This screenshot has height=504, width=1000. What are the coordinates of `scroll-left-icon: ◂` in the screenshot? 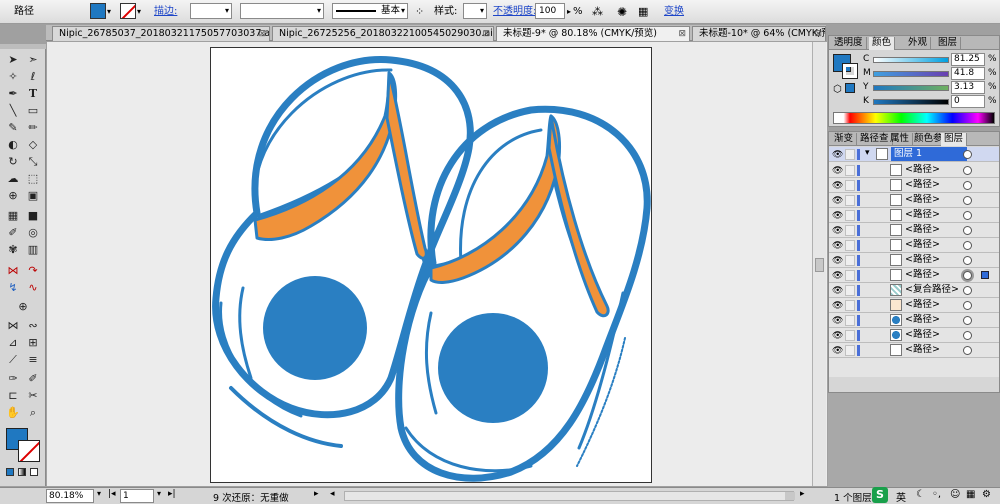 It's located at (332, 494).